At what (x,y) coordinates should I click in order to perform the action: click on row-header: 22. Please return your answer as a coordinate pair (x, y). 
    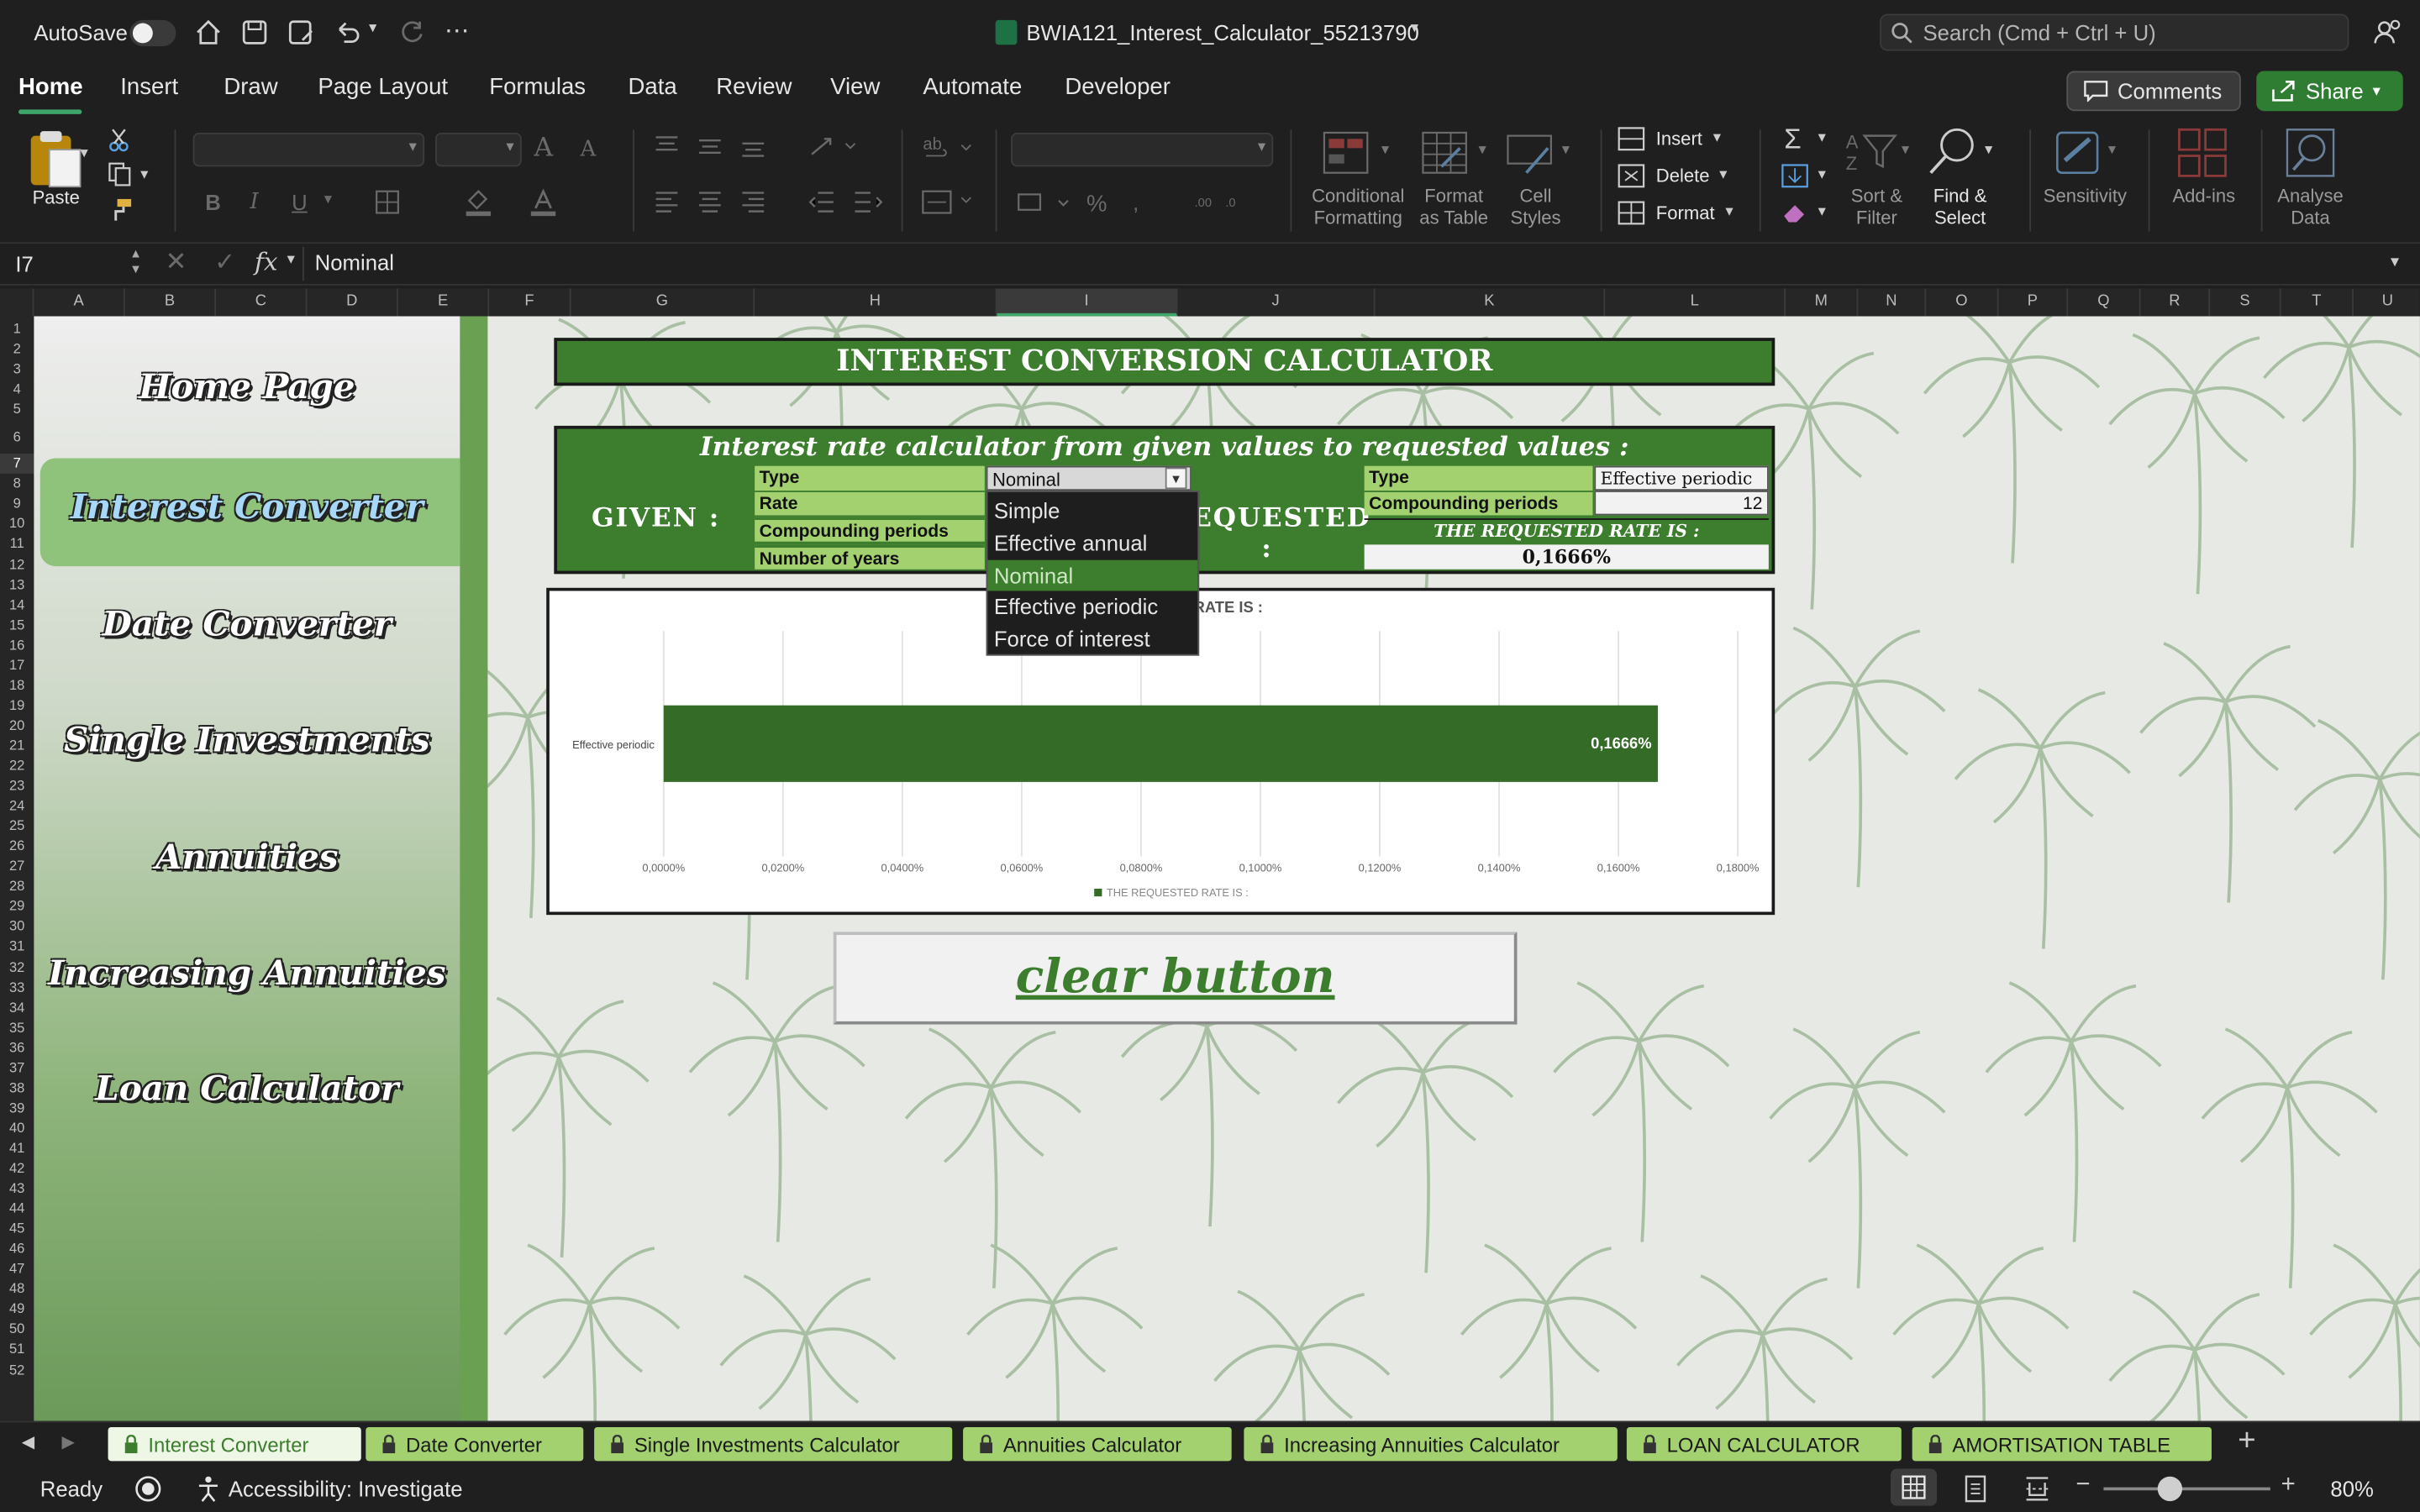
    Looking at the image, I should click on (17, 766).